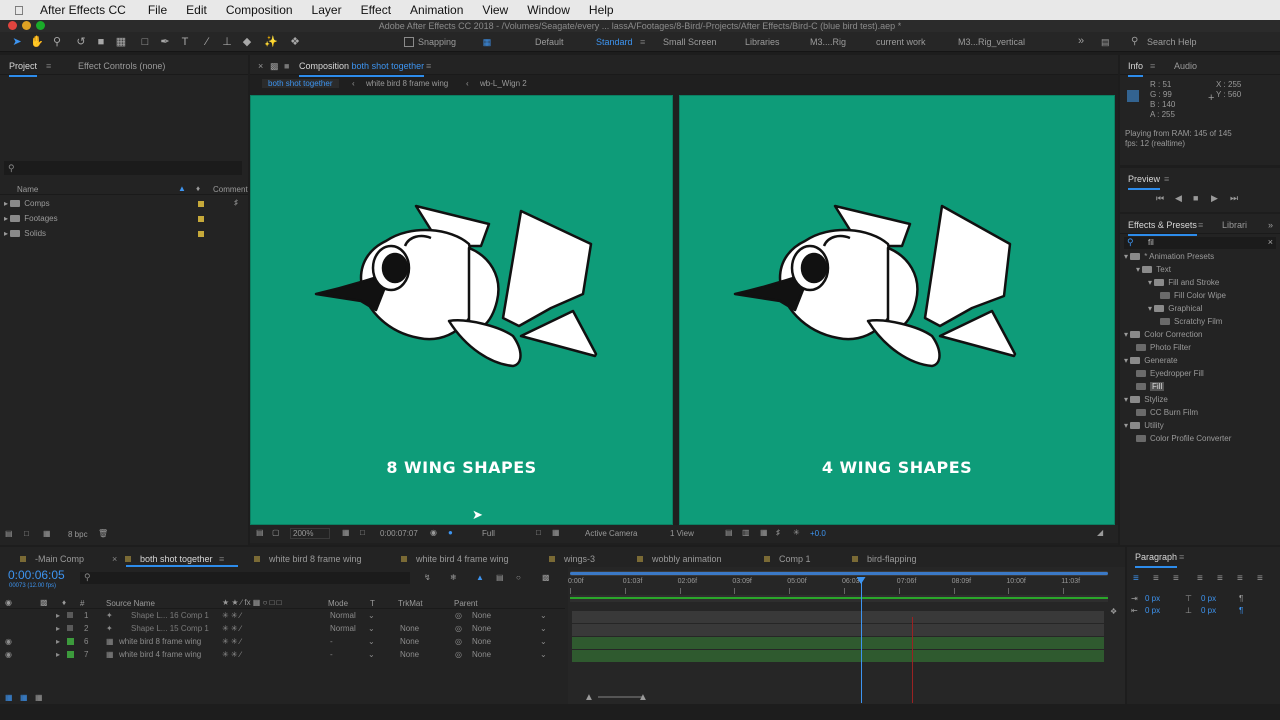 The width and height of the screenshot is (1280, 720). What do you see at coordinates (169, 559) in the screenshot?
I see `tab-both-shot-together: both shot together` at bounding box center [169, 559].